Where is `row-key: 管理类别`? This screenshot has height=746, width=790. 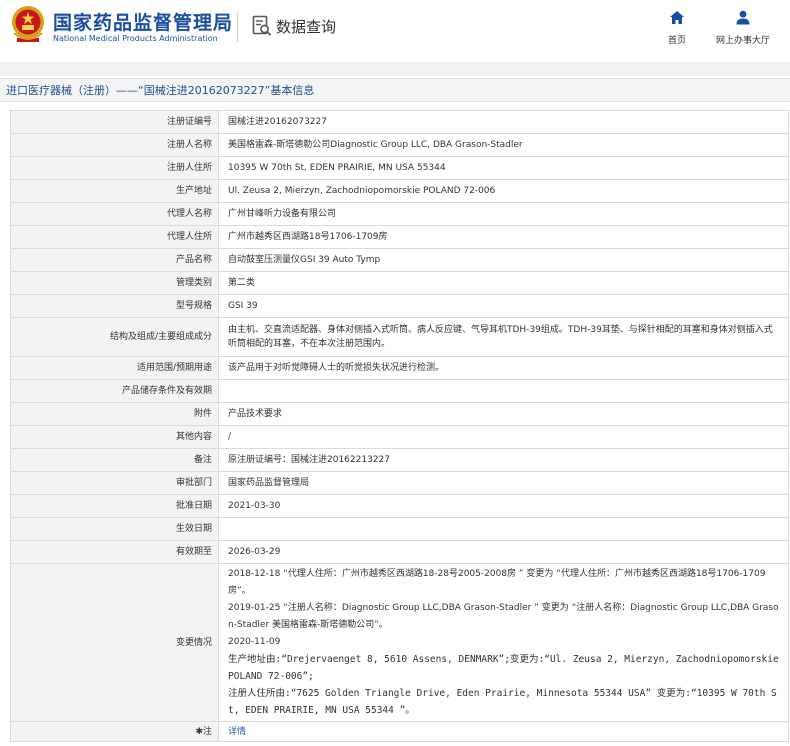
row-key: 管理类别 is located at coordinates (114, 283).